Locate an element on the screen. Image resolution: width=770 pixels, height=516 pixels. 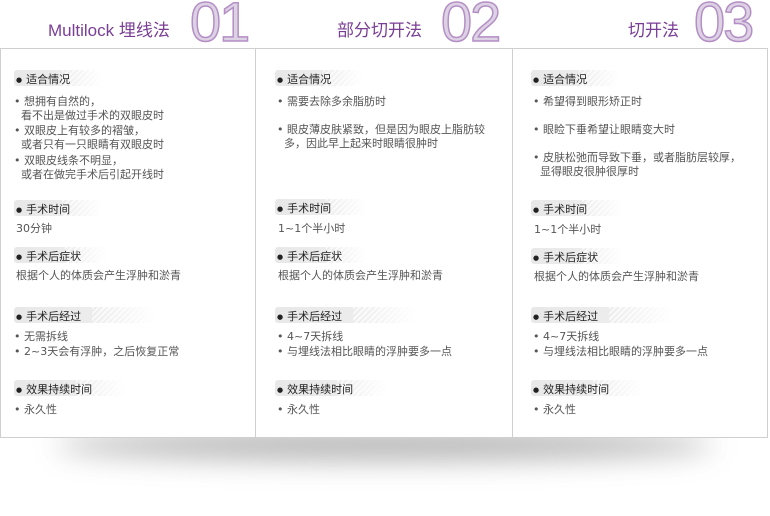
list-item: • 眼皮薄皮肤紧致，但是因为眼皮上脂肪较 is located at coordinates (381, 129).